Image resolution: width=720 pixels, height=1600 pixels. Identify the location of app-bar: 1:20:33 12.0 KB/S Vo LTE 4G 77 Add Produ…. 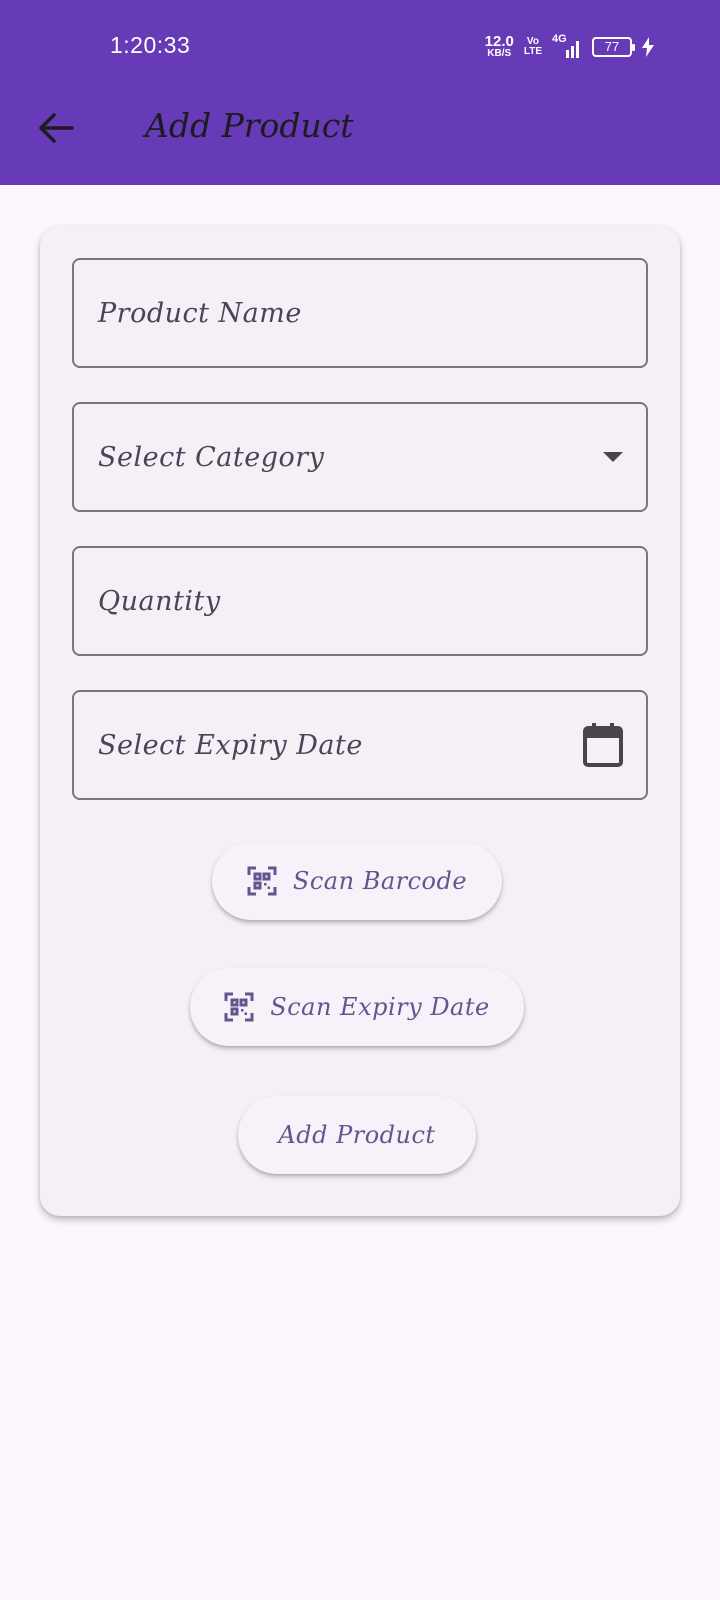
(360, 92).